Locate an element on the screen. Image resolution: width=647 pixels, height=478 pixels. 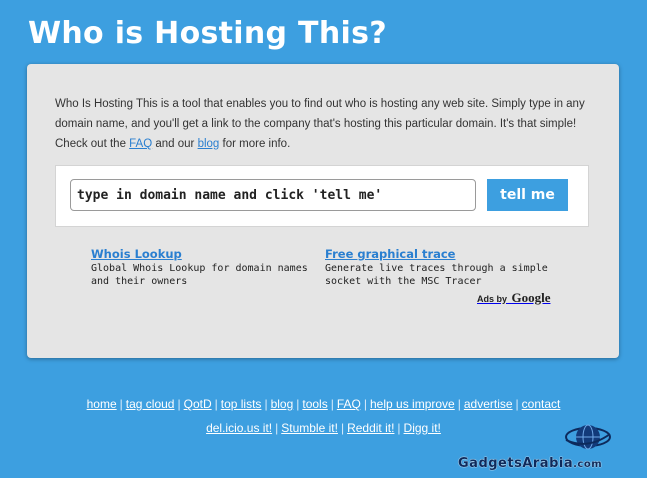
brand-wordmark: GadgetsArabia.com is located at coordinates (530, 461).